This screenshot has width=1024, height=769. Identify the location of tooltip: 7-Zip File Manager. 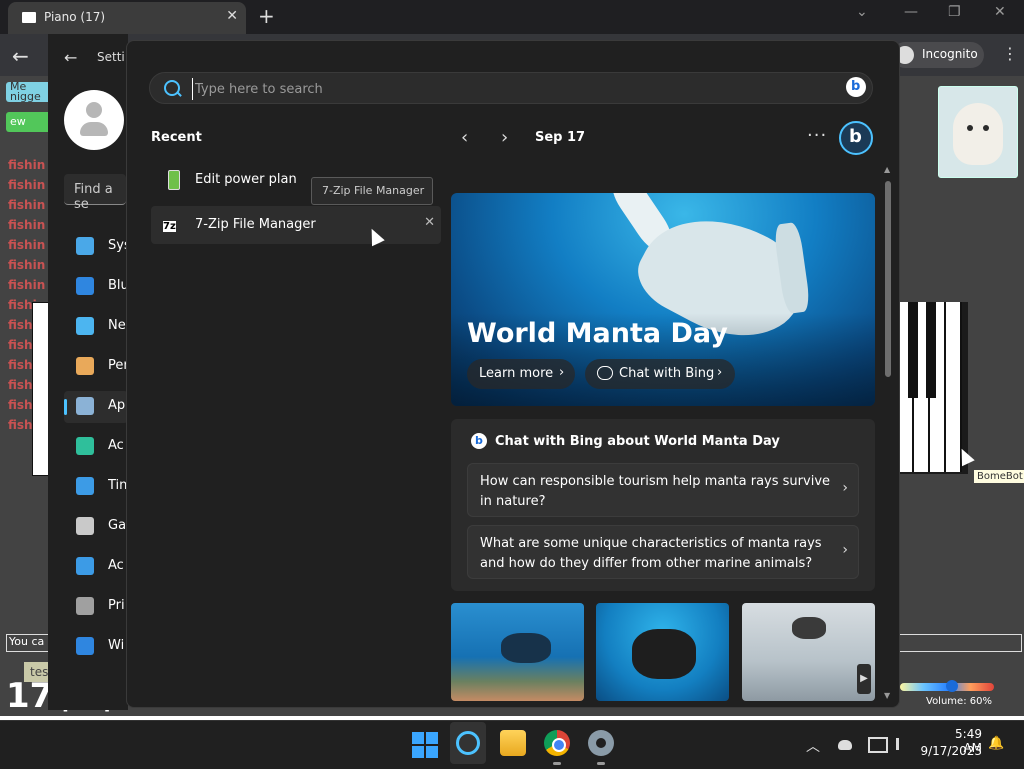
(372, 191).